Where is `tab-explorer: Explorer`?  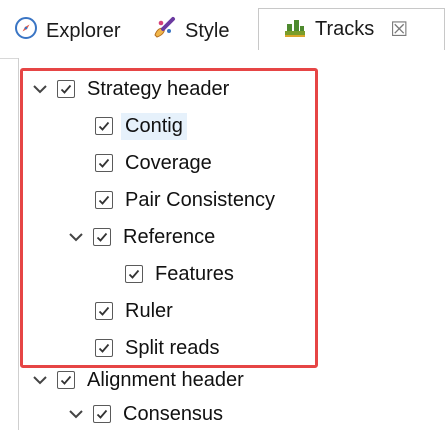
tab-explorer: Explorer is located at coordinates (67, 31).